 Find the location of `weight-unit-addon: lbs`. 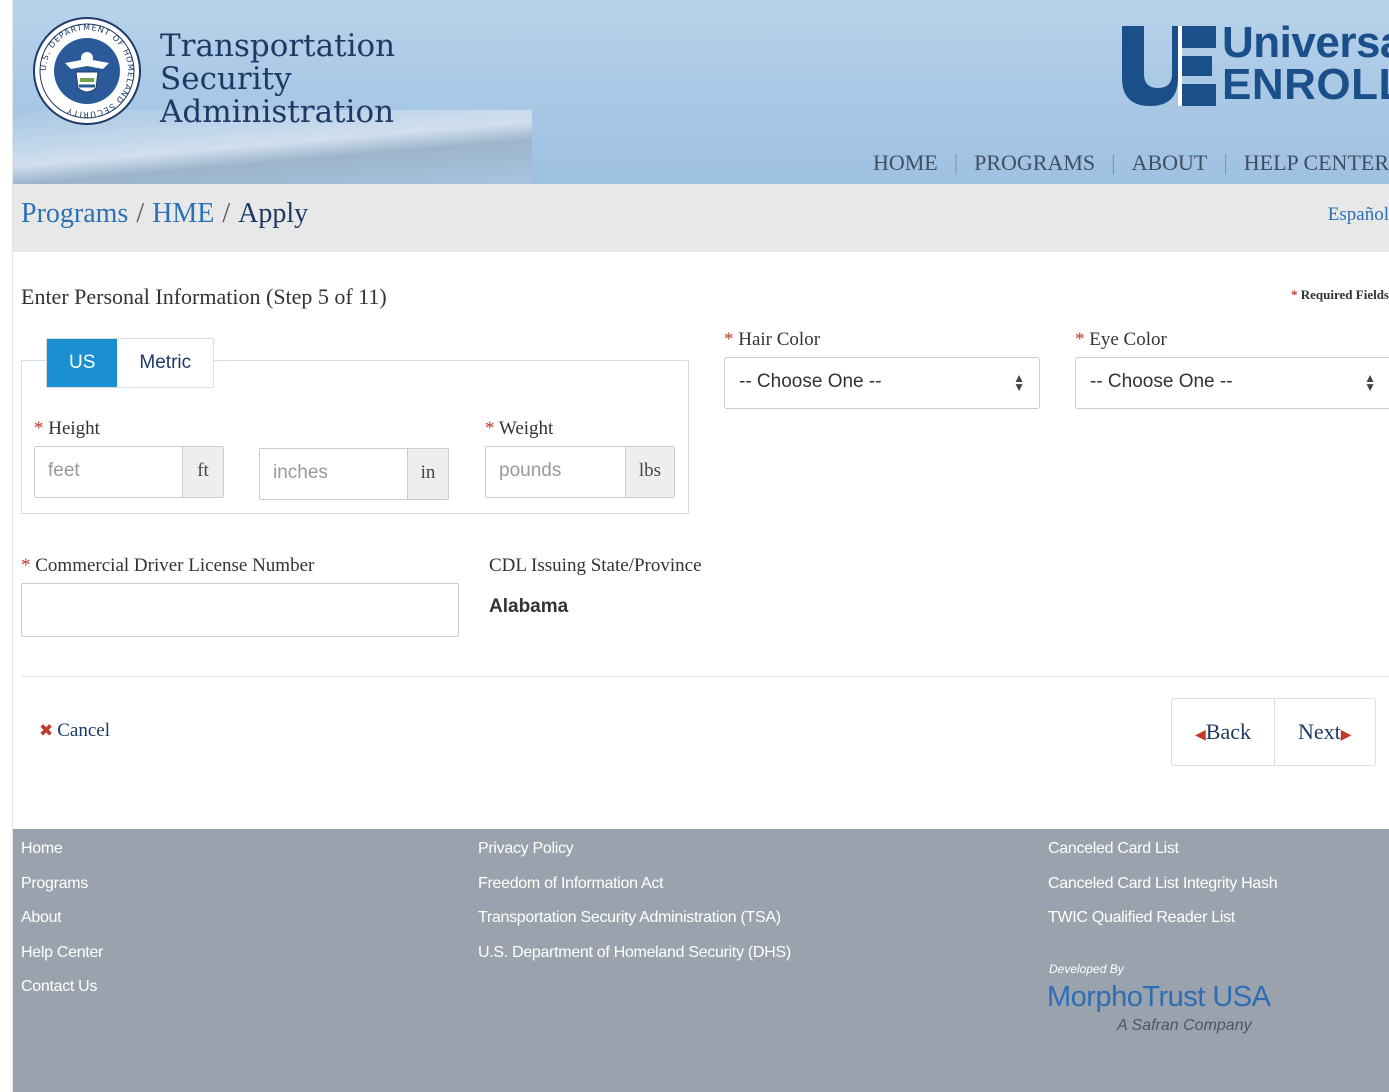

weight-unit-addon: lbs is located at coordinates (649, 472).